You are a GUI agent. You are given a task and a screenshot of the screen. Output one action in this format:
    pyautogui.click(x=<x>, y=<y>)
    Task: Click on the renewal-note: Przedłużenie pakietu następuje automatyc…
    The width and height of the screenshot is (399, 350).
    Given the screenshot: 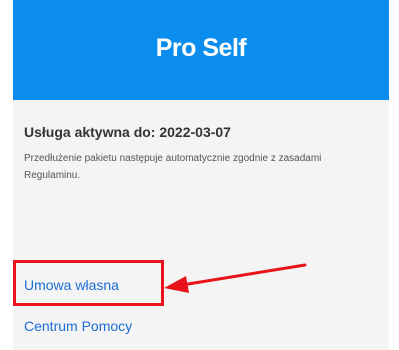 What is the action you would take?
    pyautogui.click(x=173, y=167)
    